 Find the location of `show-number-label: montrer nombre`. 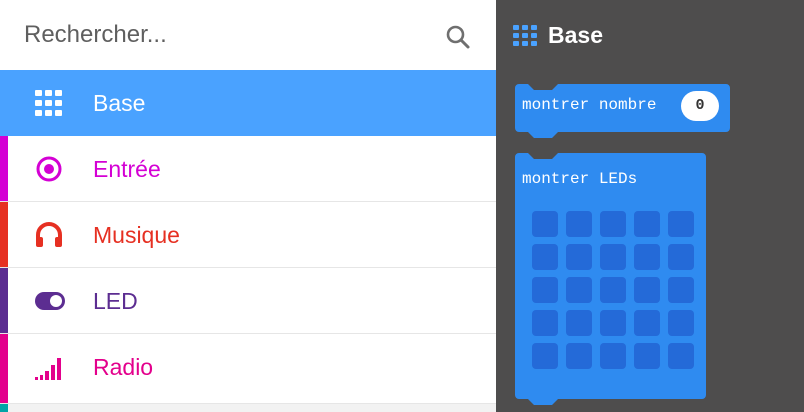

show-number-label: montrer nombre is located at coordinates (589, 105).